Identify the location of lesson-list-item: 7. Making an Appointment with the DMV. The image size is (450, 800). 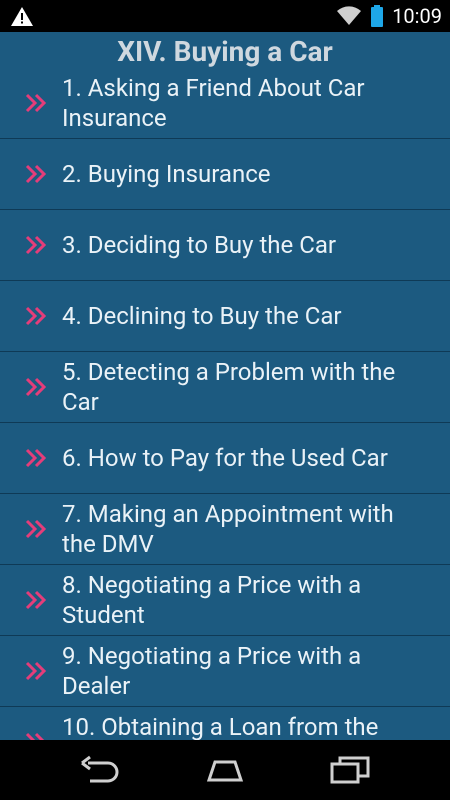
(225, 529).